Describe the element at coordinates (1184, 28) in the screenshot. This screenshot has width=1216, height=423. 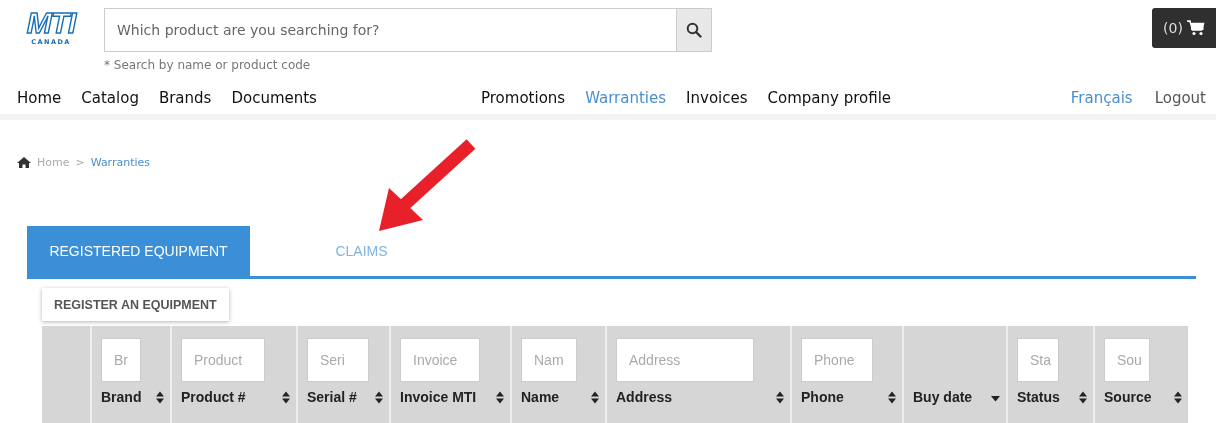
I see `cart-button: (0)` at that location.